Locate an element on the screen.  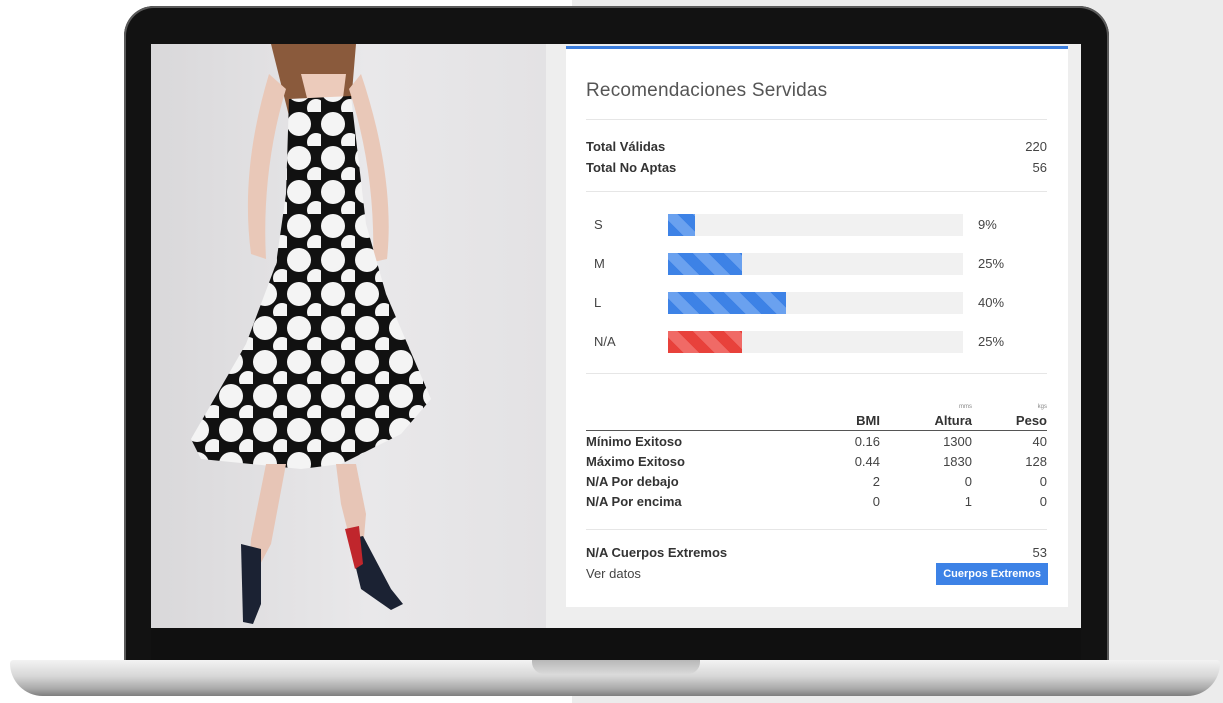
size-label: S is located at coordinates (598, 224).